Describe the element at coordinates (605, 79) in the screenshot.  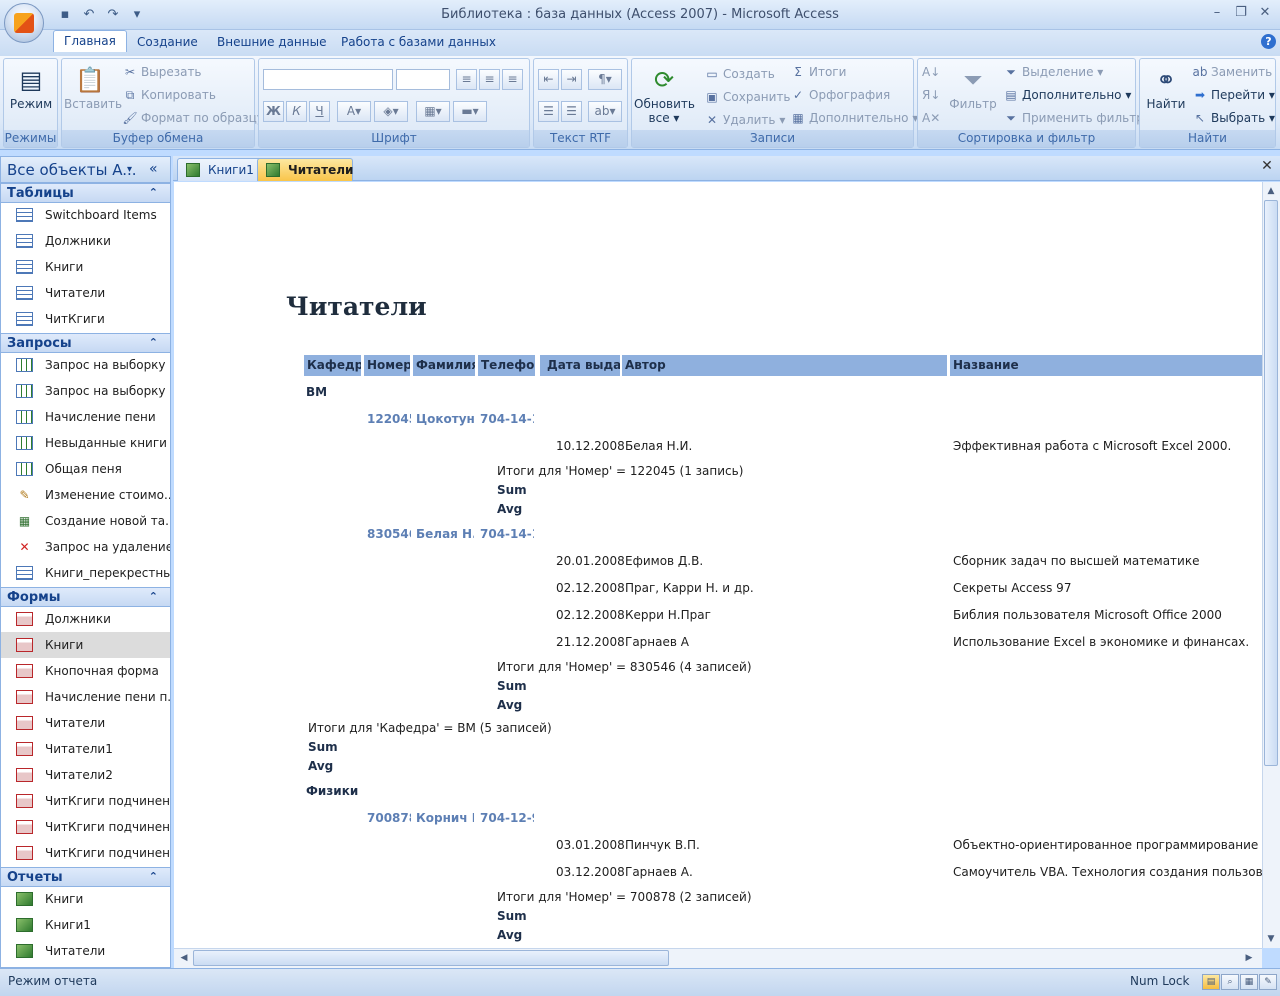
I see `paragraph-icon: ¶▾` at that location.